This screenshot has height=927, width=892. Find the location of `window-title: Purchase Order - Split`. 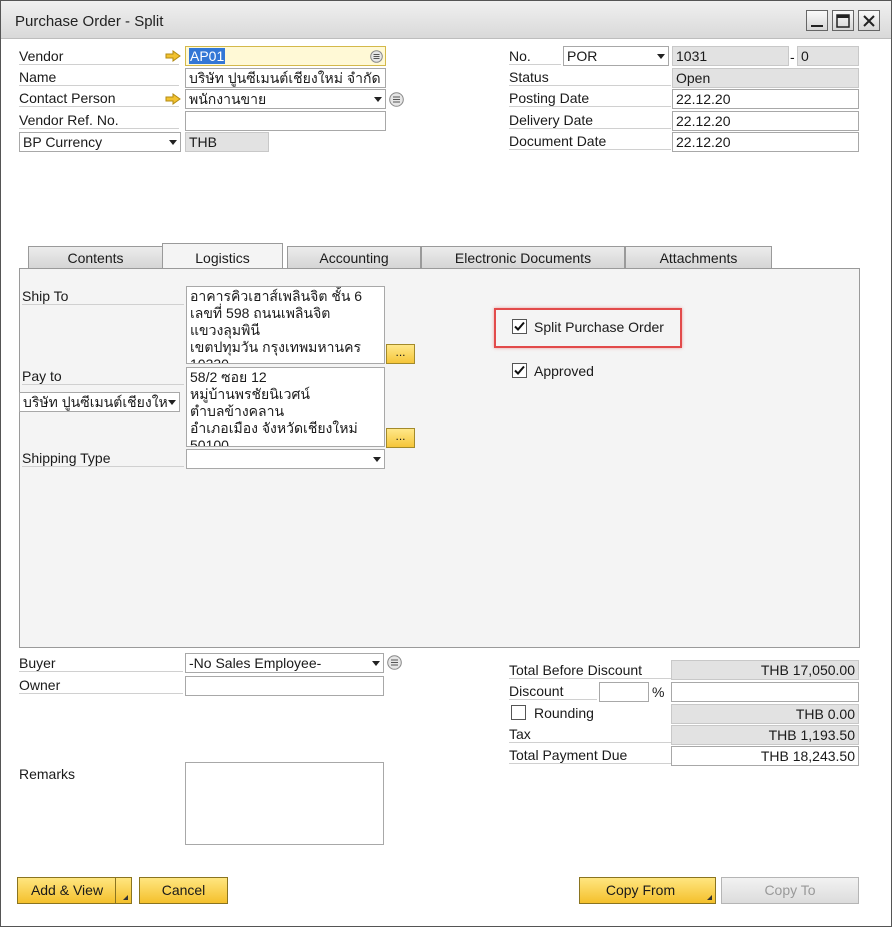

window-title: Purchase Order - Split is located at coordinates (89, 21).